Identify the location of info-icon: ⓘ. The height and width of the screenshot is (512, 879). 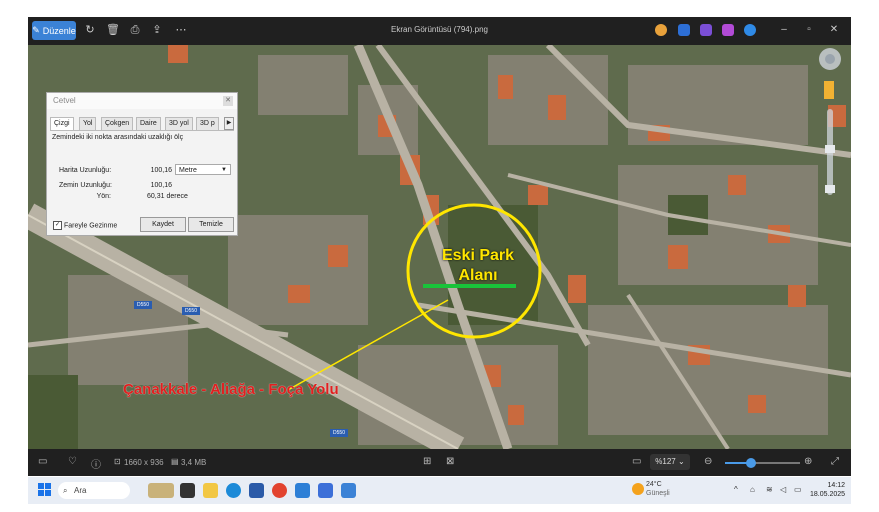
(96, 463).